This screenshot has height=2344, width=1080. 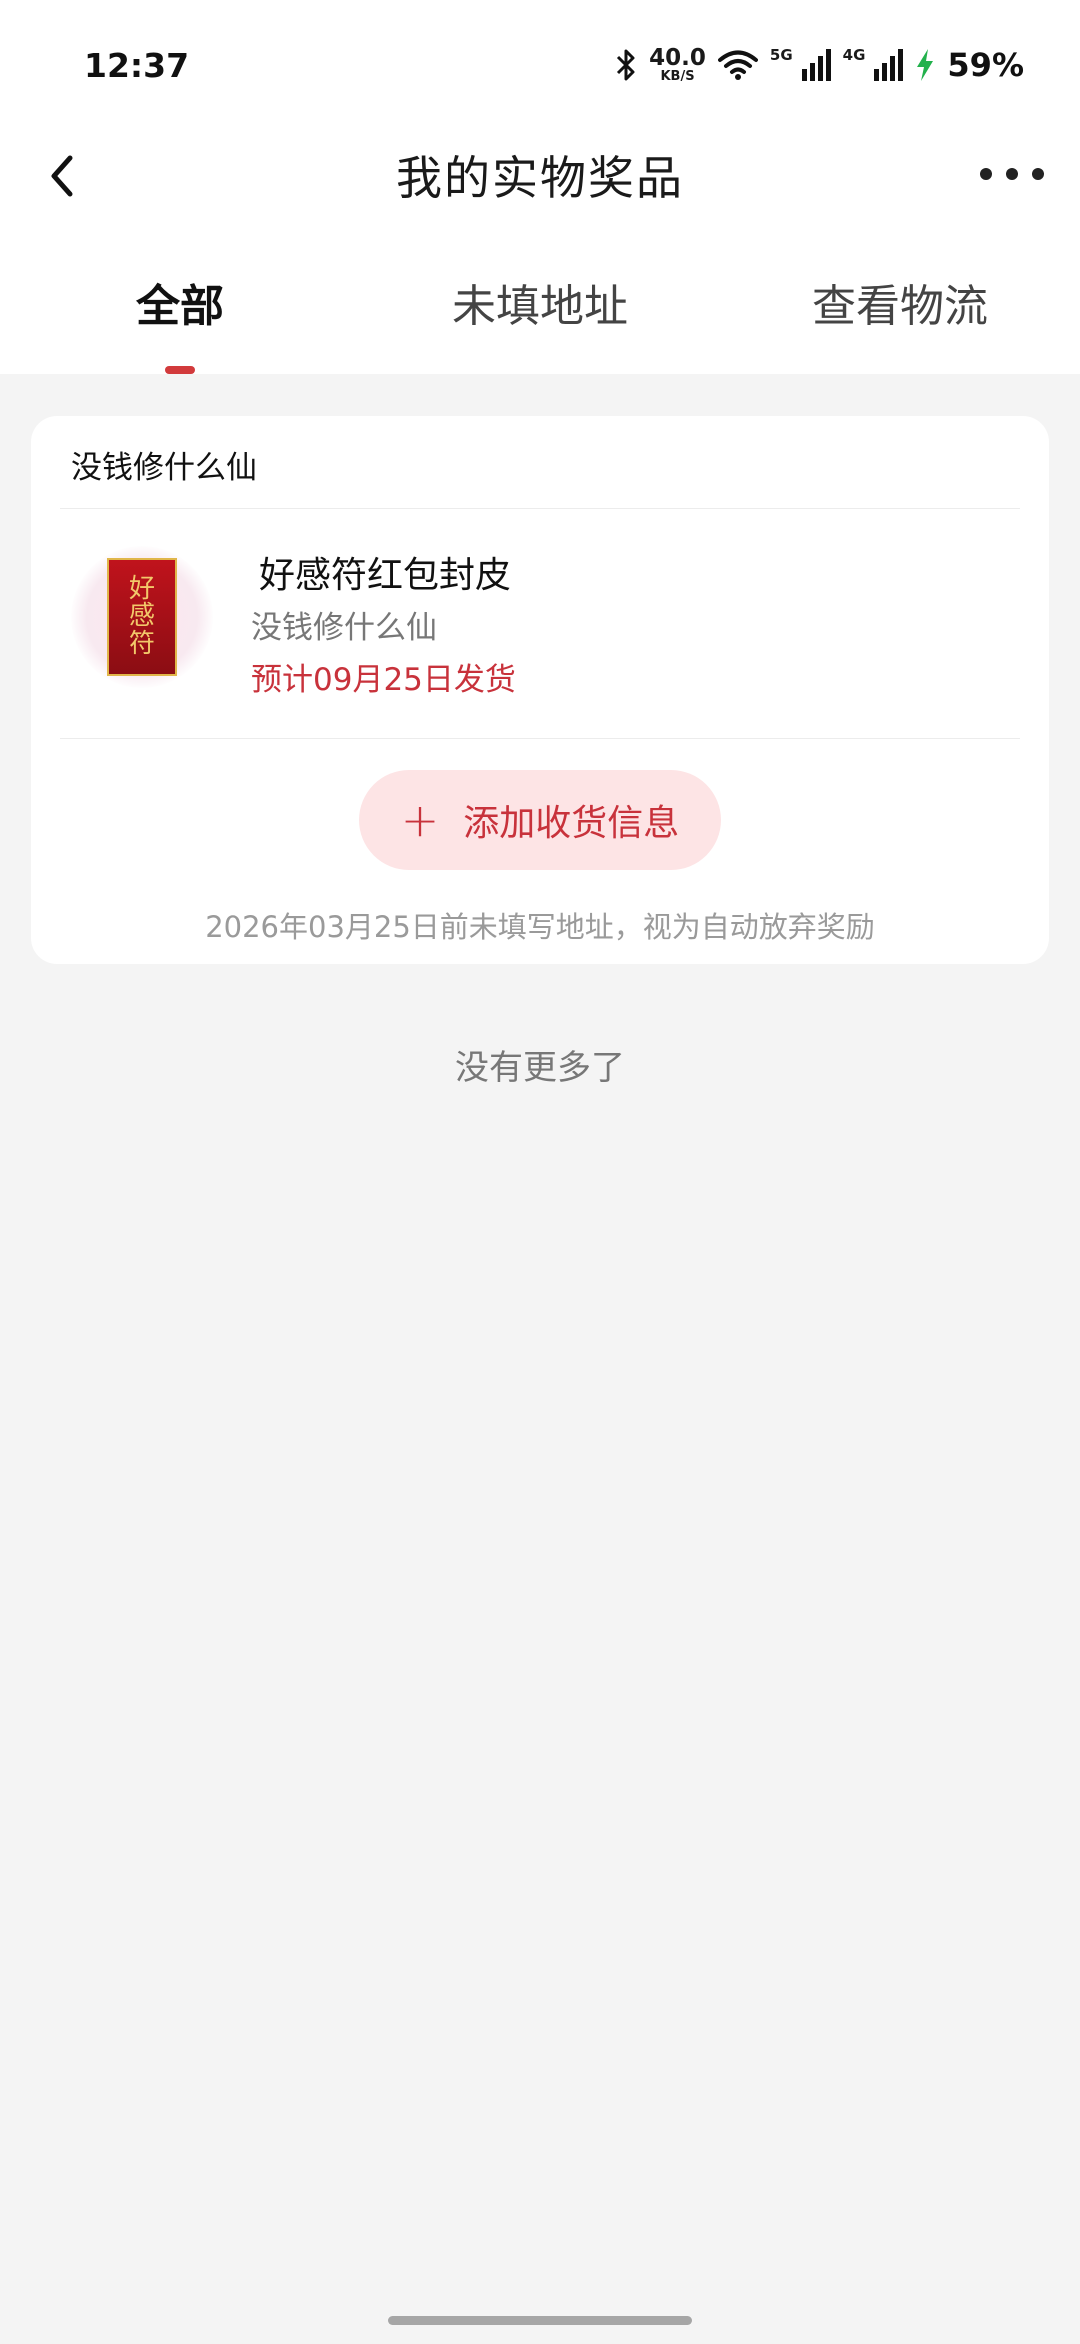 I want to click on prize-thumbnail: 好 感 符, so click(x=142, y=617).